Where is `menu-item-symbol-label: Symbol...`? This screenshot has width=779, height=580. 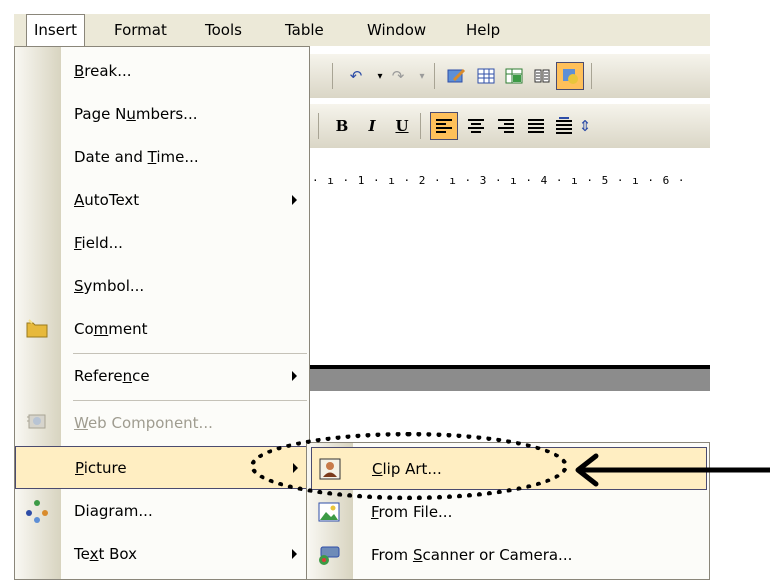 menu-item-symbol-label: Symbol... is located at coordinates (109, 286).